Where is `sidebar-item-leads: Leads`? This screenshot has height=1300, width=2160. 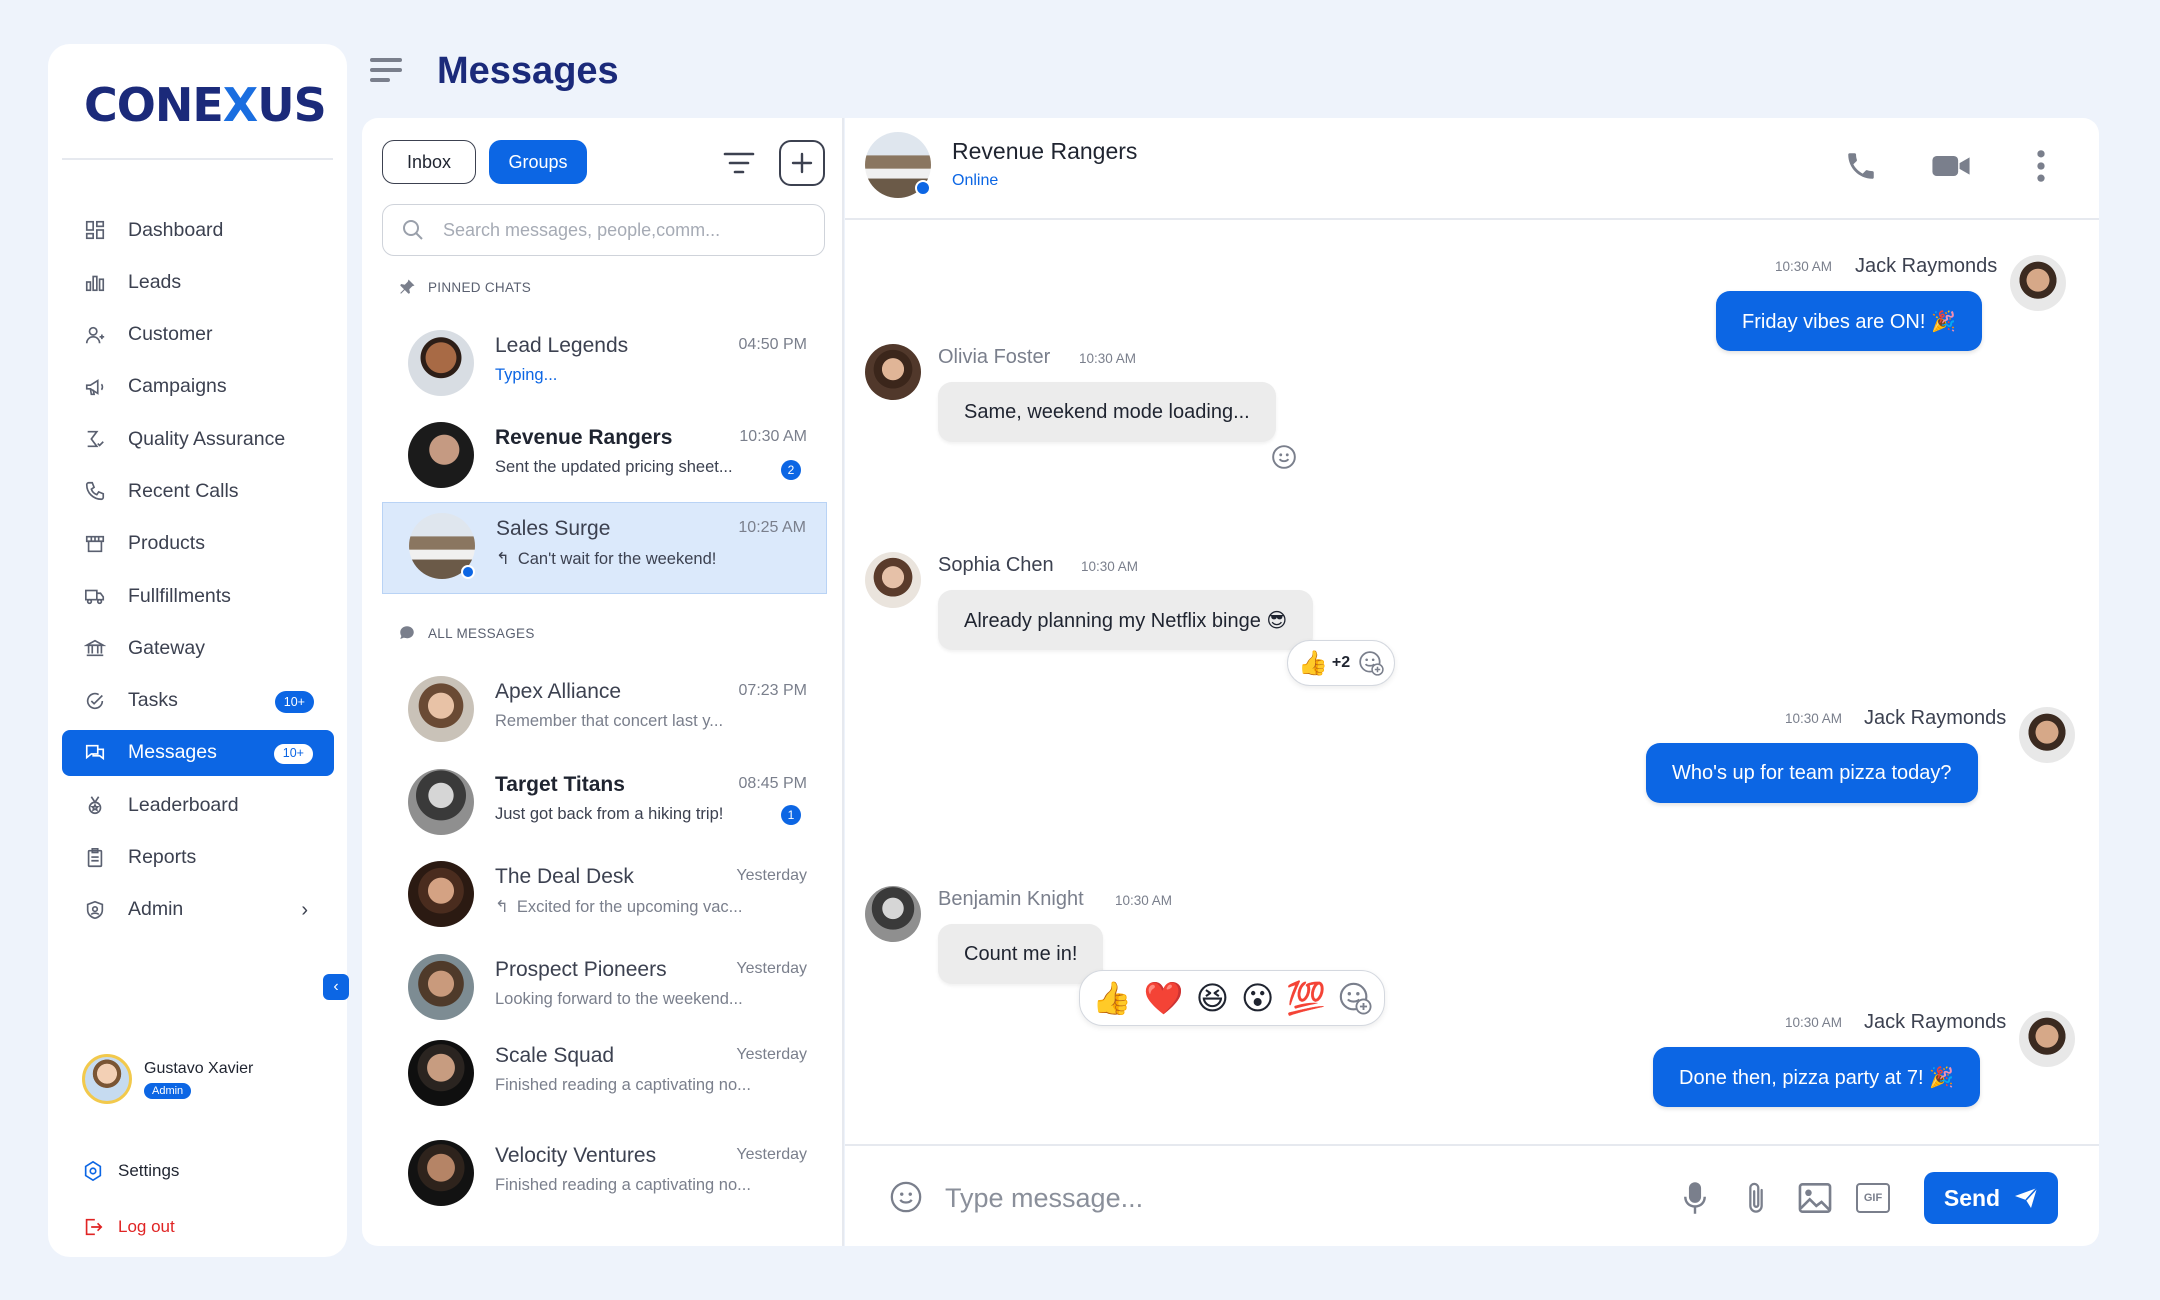 sidebar-item-leads: Leads is located at coordinates (198, 282).